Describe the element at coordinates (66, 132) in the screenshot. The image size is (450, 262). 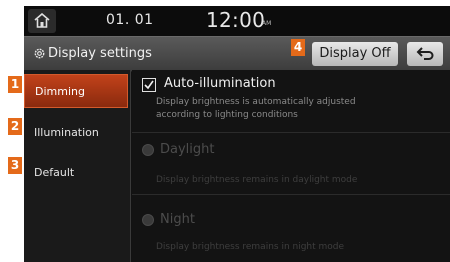
I see `sidebar-item-label: Illumination` at that location.